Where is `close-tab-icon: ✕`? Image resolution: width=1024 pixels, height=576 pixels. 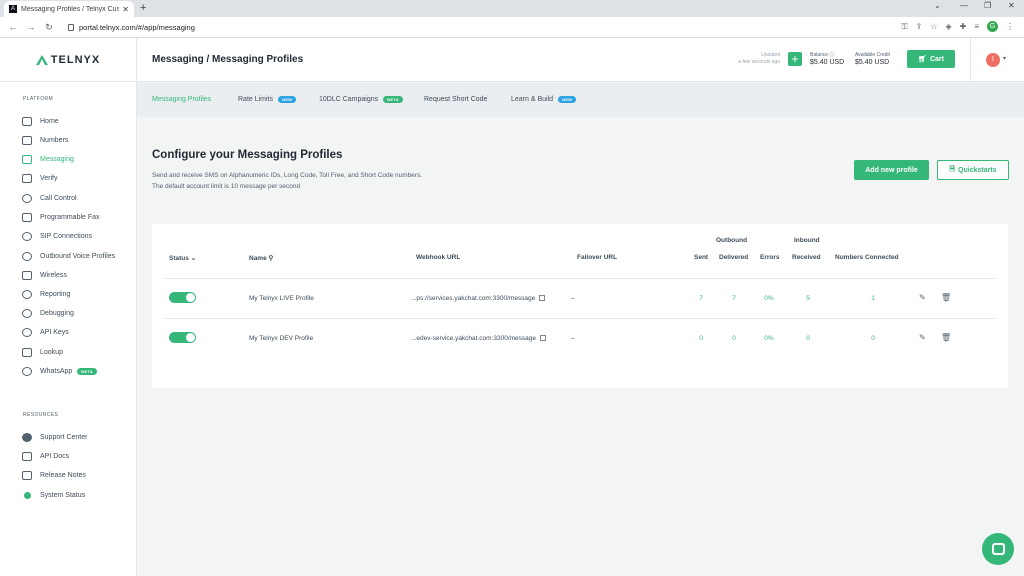 close-tab-icon: ✕ is located at coordinates (125, 9).